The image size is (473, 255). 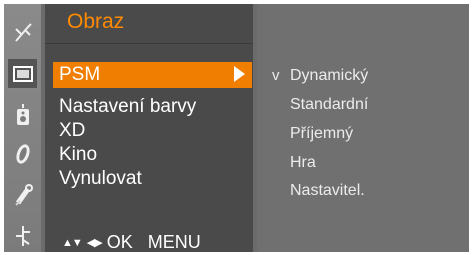 I want to click on menu-item-nastaveni-barvy: Nastavení barvy, so click(x=127, y=107).